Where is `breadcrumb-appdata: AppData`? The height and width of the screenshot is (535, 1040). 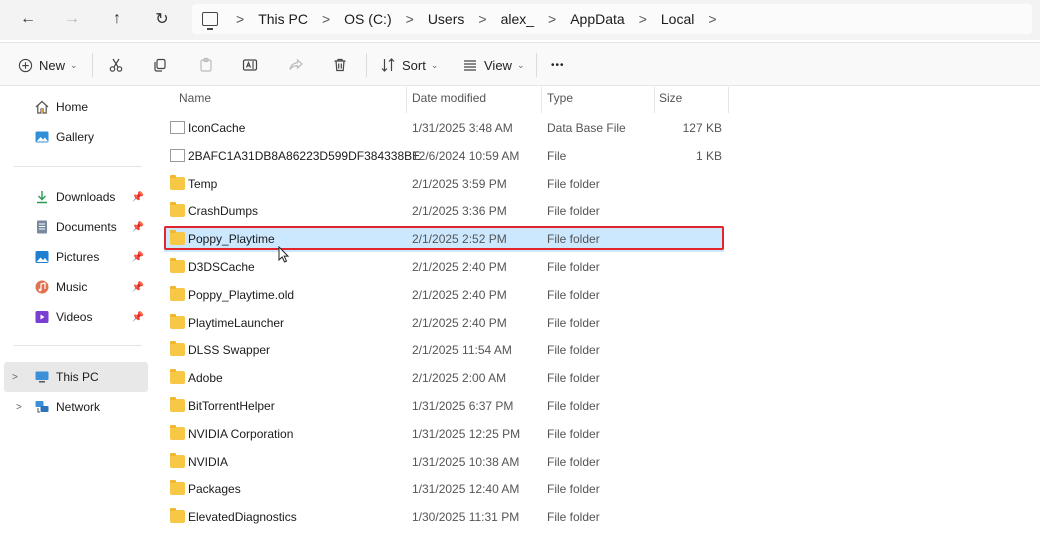 breadcrumb-appdata: AppData is located at coordinates (597, 19).